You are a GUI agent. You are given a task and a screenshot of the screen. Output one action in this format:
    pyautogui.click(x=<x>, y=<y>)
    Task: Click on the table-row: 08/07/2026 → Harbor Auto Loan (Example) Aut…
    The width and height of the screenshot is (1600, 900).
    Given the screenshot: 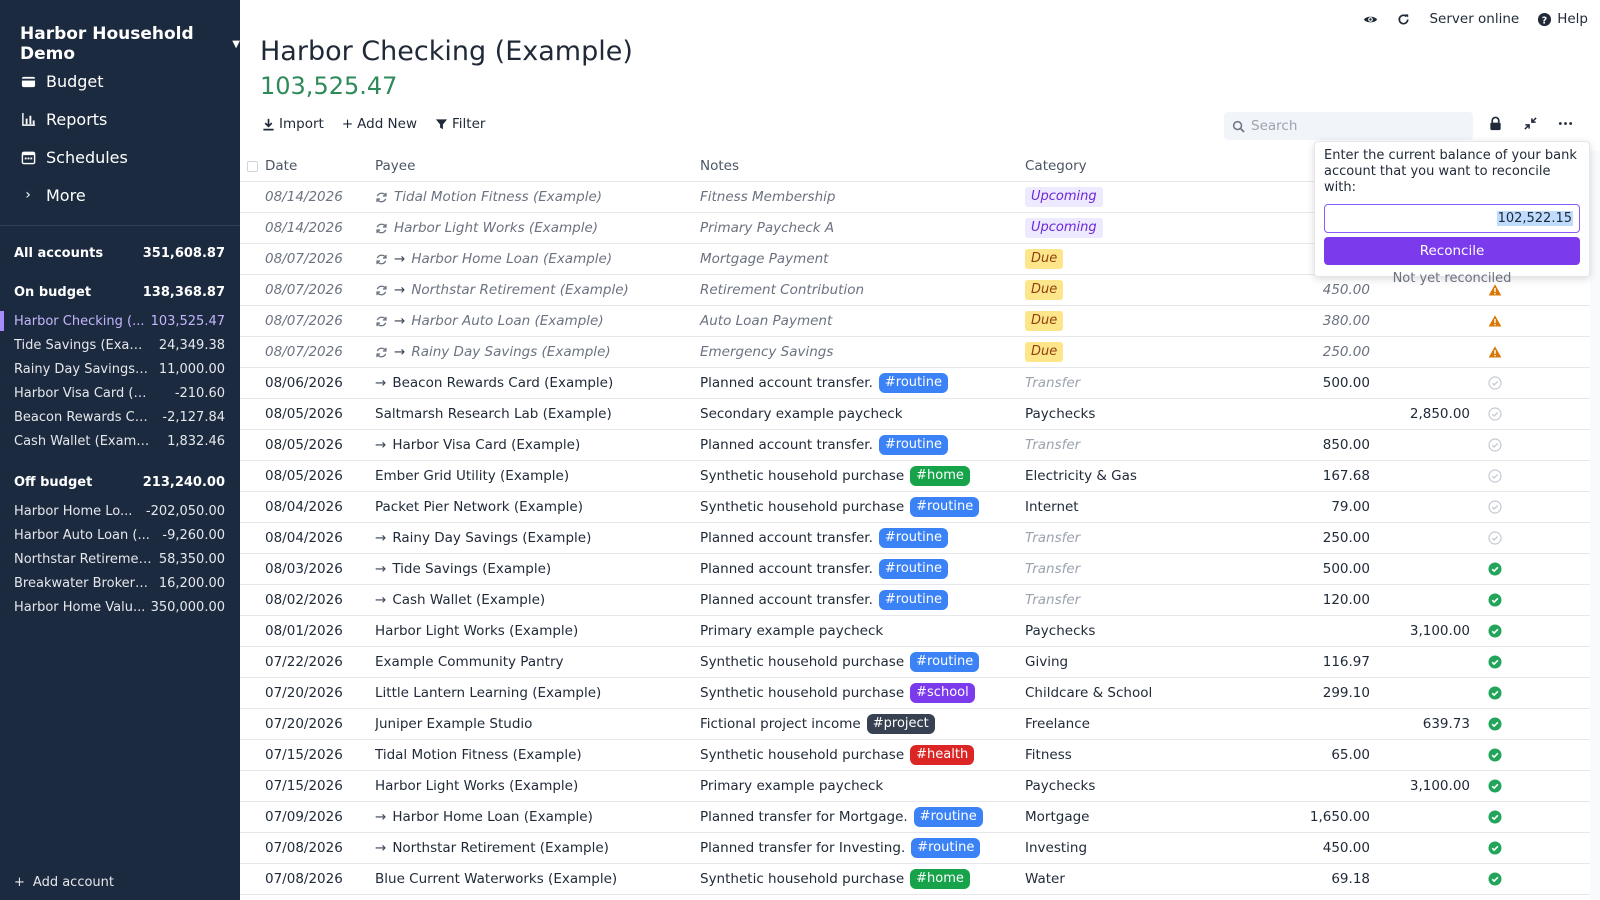 What is the action you would take?
    pyautogui.click(x=915, y=321)
    